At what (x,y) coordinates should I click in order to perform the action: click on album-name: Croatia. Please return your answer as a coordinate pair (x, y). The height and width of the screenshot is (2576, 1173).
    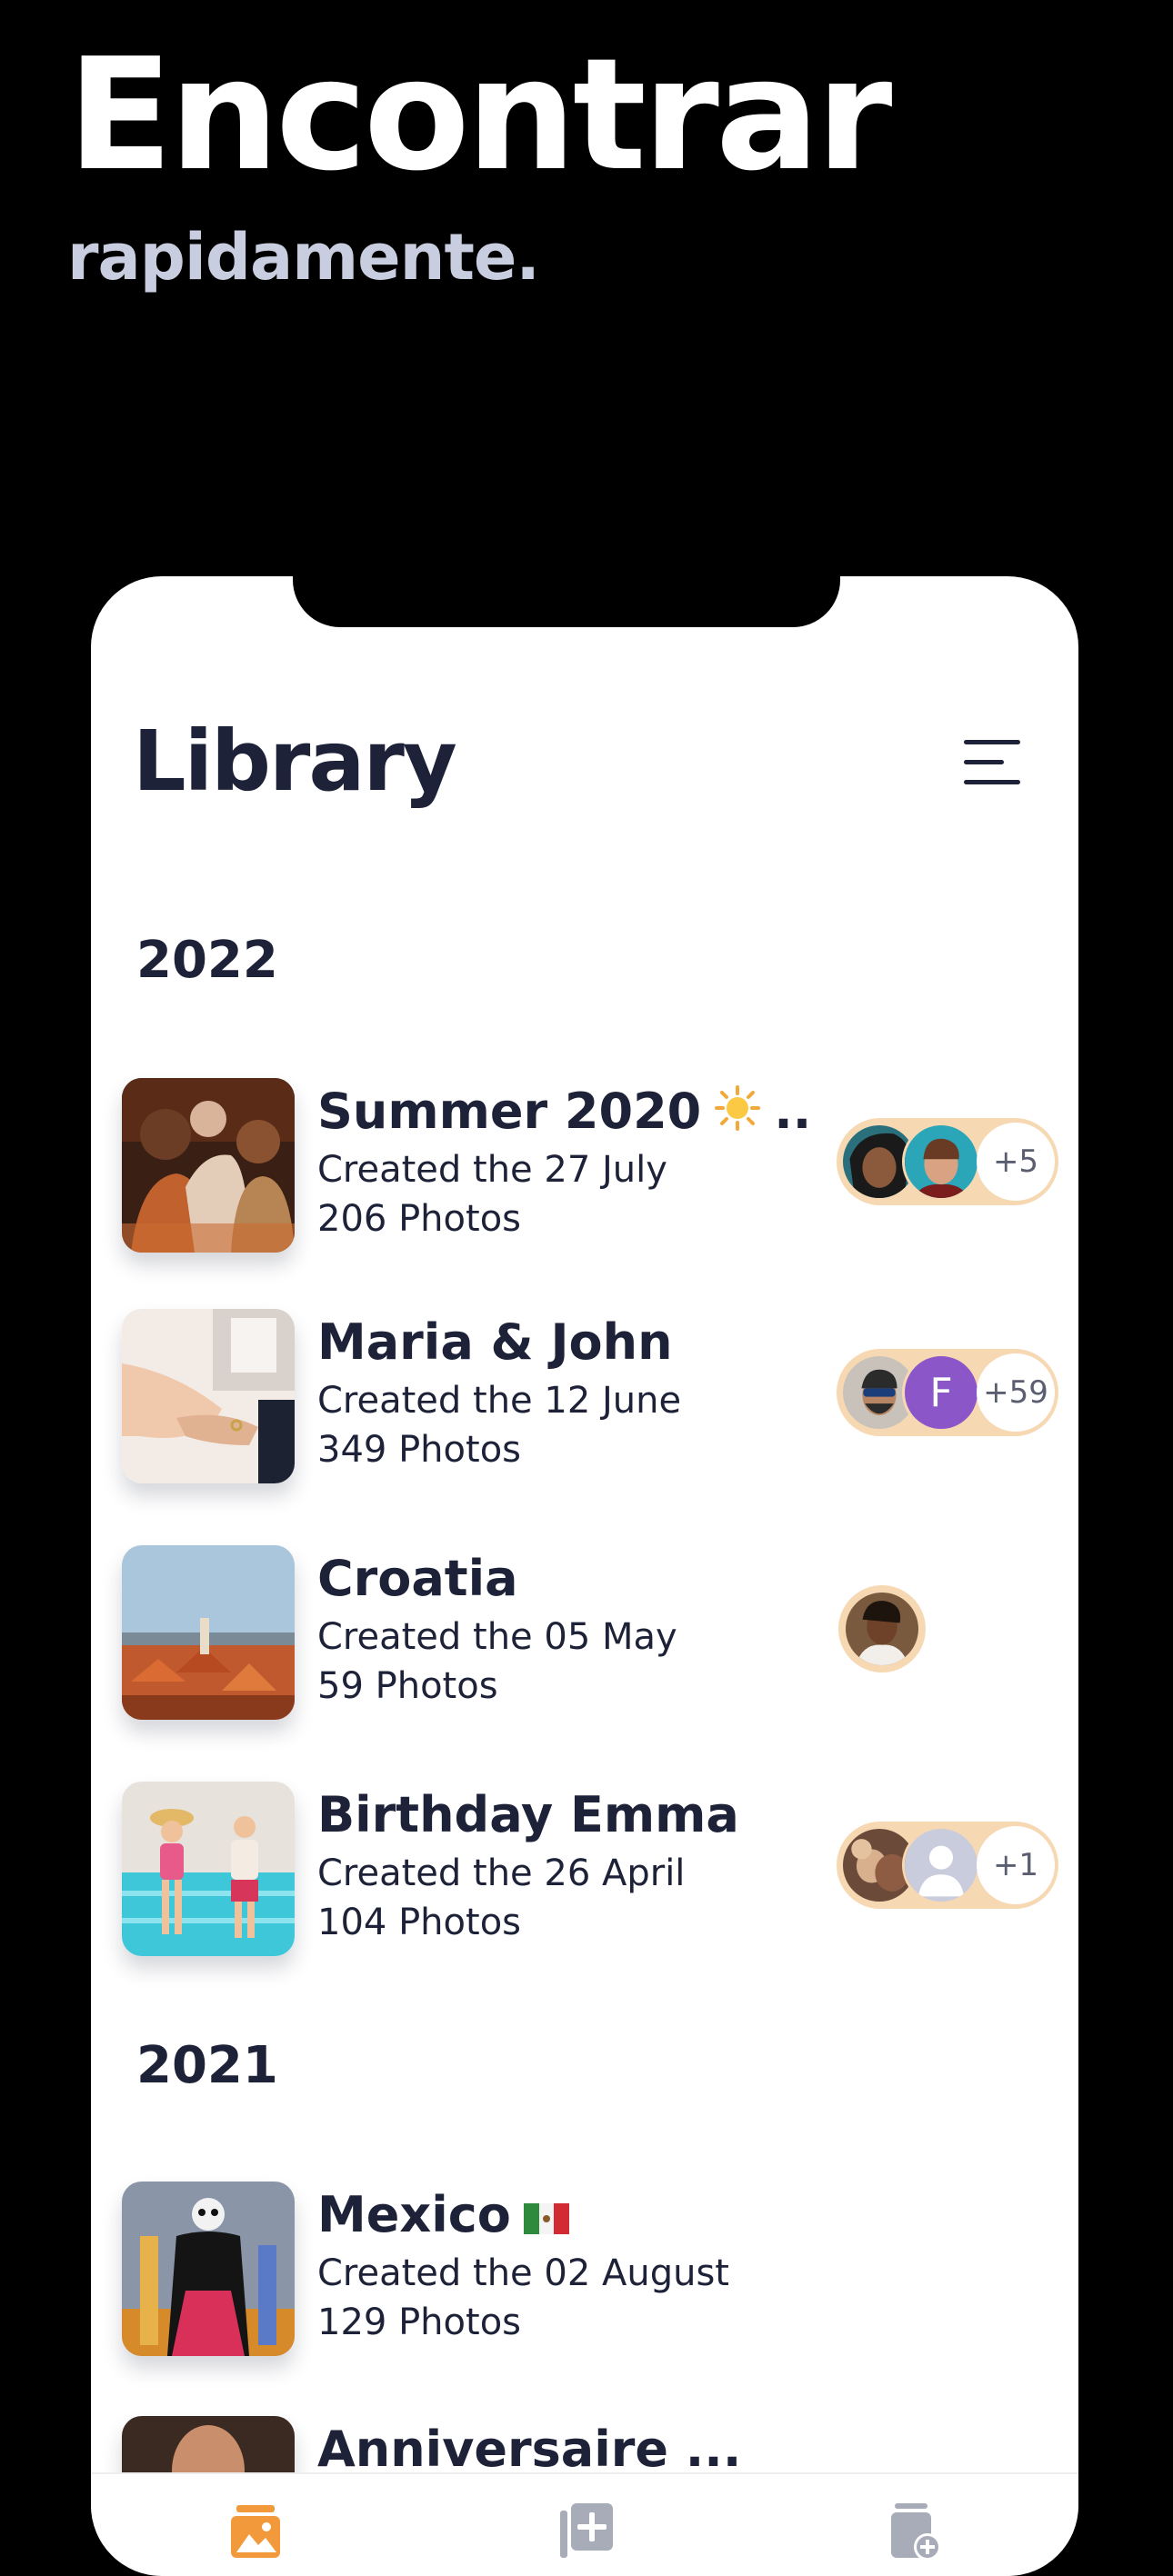
    Looking at the image, I should click on (418, 1578).